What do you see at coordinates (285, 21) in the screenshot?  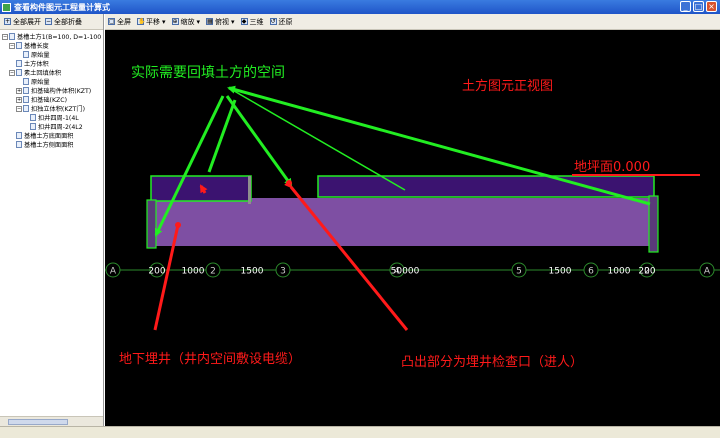 I see `restore-label: 还原` at bounding box center [285, 21].